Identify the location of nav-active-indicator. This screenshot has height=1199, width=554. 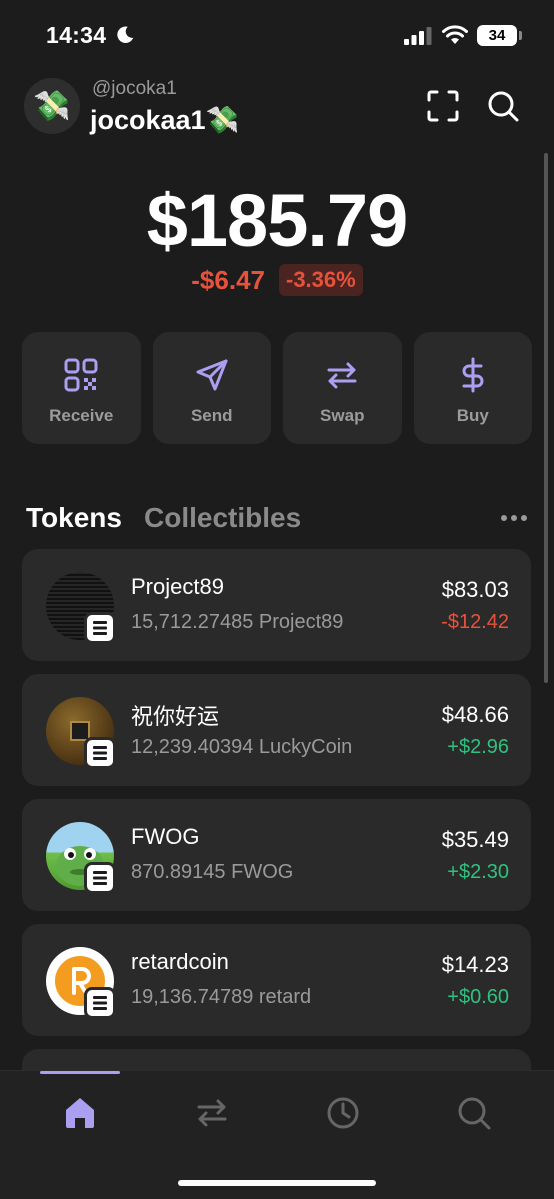
(80, 1072).